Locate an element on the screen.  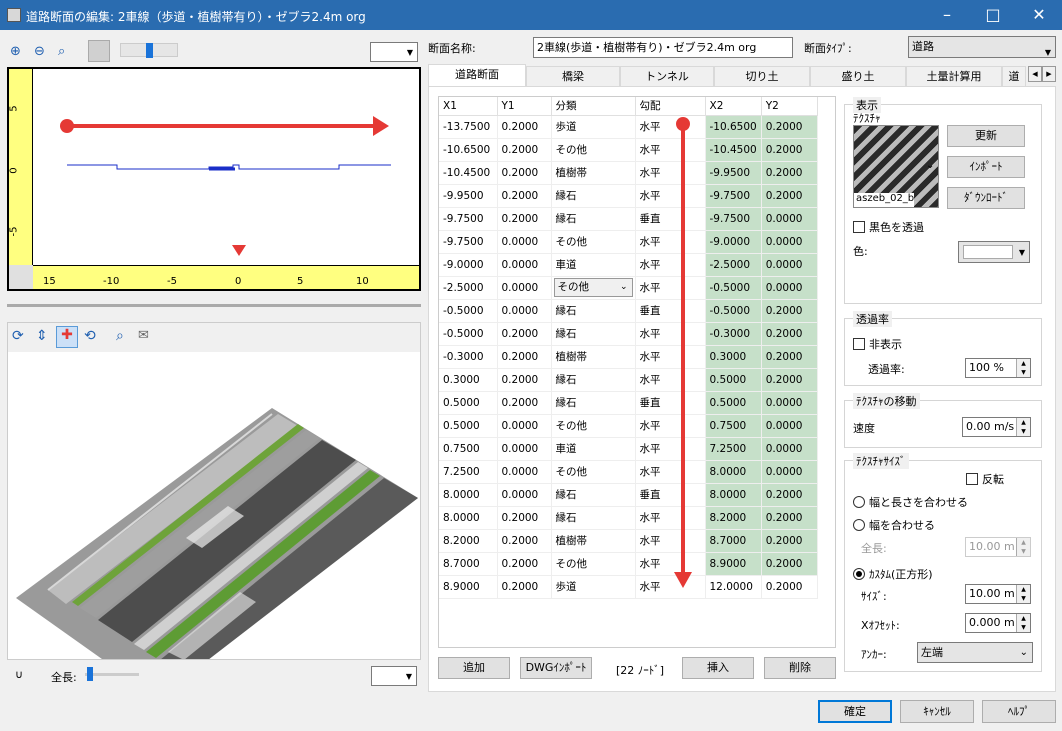
table-row: -0.5000 0.0000 縁石 垂直 -0.5000 0.2000 is located at coordinates (628, 311).